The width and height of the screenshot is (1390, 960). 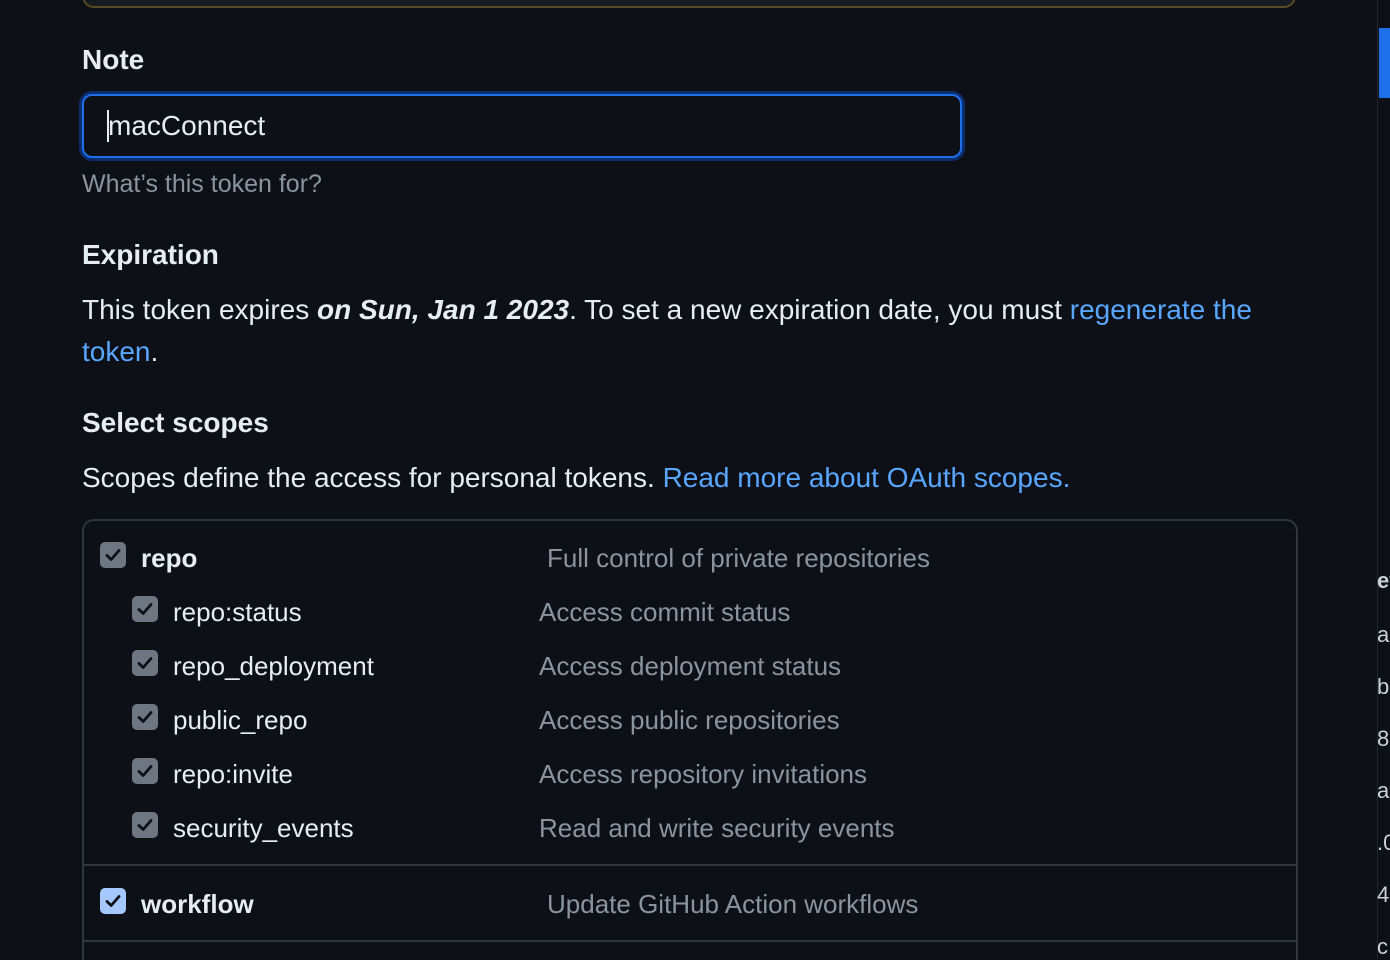 What do you see at coordinates (1384, 63) in the screenshot?
I see `background-window-accent` at bounding box center [1384, 63].